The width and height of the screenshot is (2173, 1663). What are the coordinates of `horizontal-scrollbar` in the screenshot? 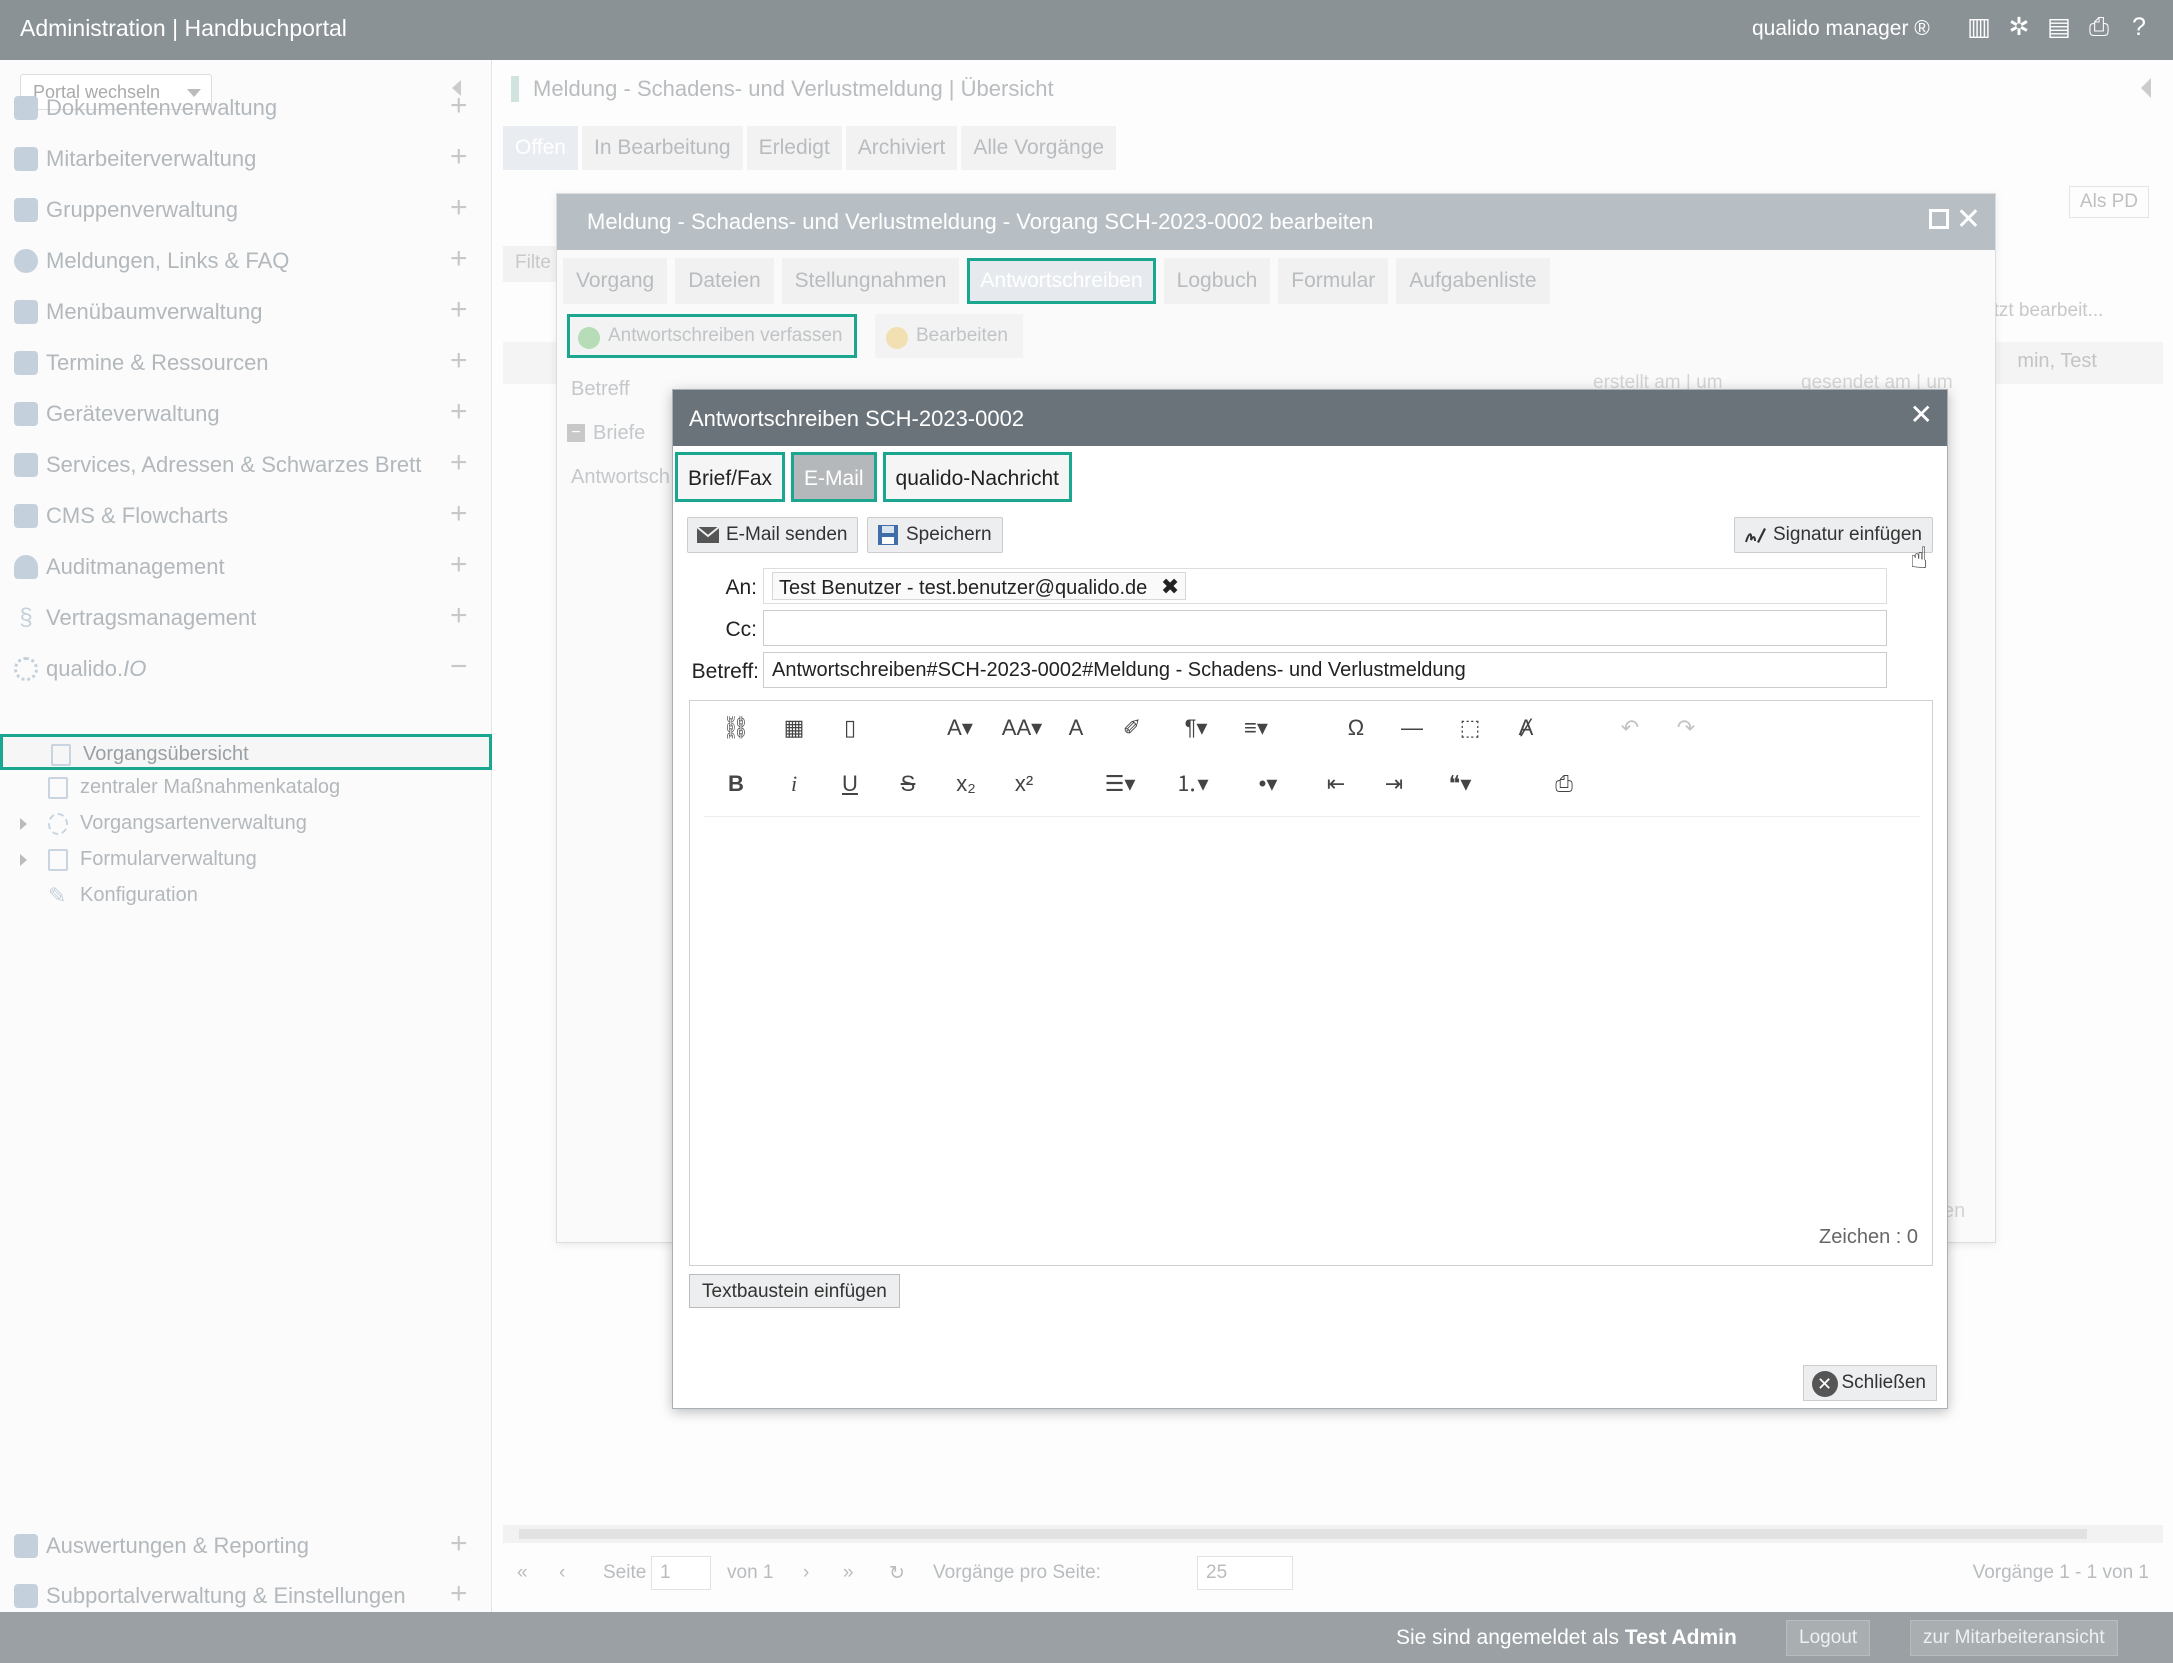 It's located at (1333, 1534).